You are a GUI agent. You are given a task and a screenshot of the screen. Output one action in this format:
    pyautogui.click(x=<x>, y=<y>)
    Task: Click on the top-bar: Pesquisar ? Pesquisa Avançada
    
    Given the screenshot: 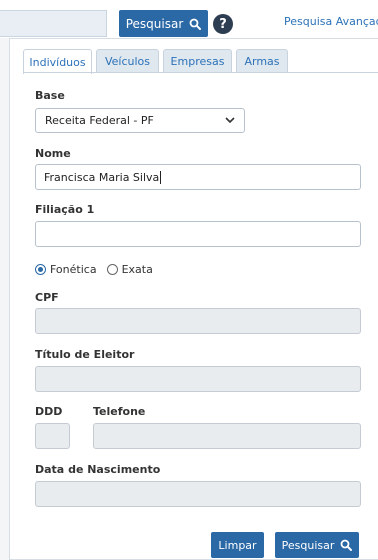 What is the action you would take?
    pyautogui.click(x=189, y=19)
    